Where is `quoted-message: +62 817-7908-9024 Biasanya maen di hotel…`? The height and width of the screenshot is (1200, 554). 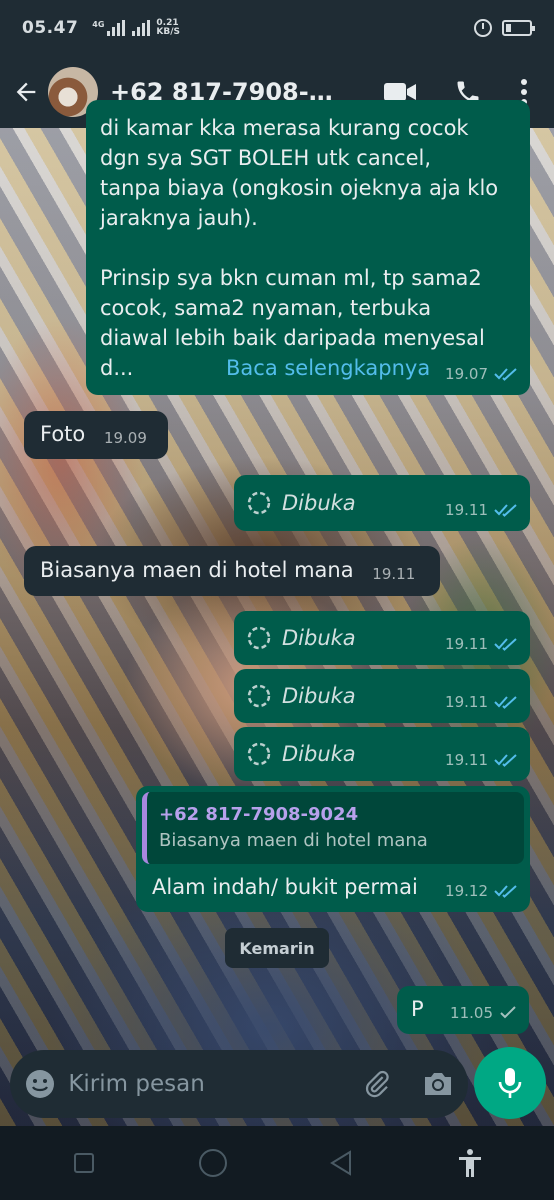
quoted-message: +62 817-7908-9024 Biasanya maen di hotel… is located at coordinates (333, 828).